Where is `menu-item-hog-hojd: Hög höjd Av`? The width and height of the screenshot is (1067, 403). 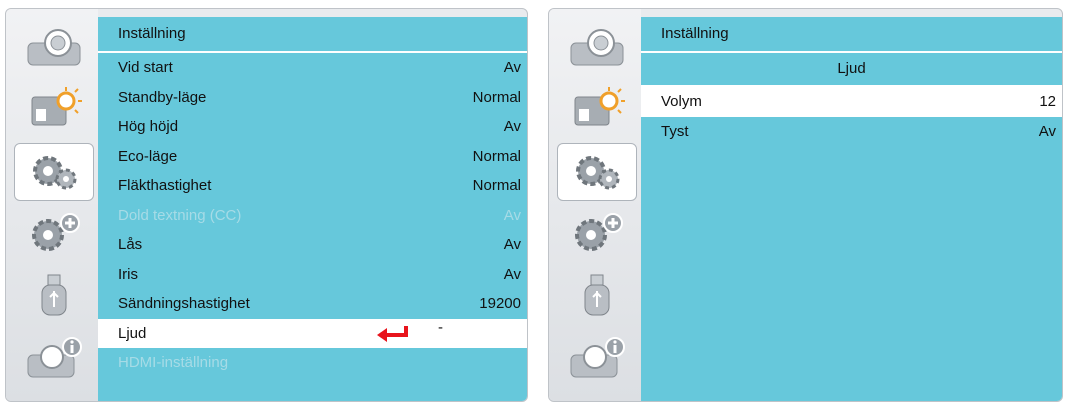
menu-item-hog-hojd: Hög höjd Av is located at coordinates (312, 127).